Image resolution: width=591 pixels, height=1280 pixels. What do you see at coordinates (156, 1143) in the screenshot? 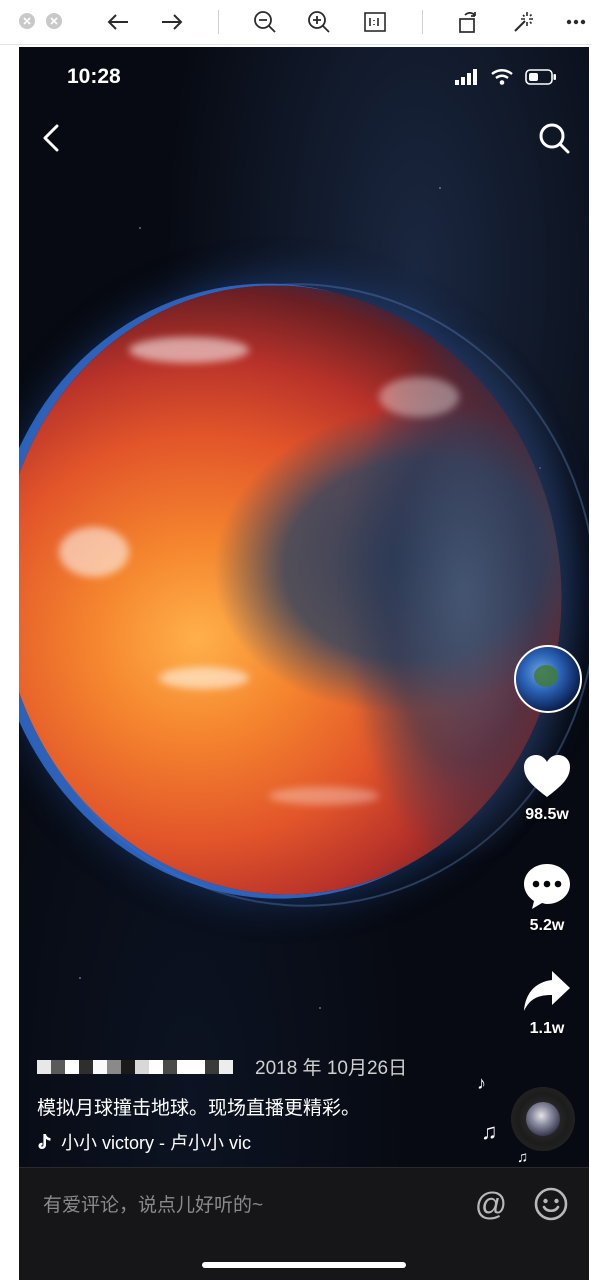
I see `music-title: 小小 victory - 卢小小 vic` at bounding box center [156, 1143].